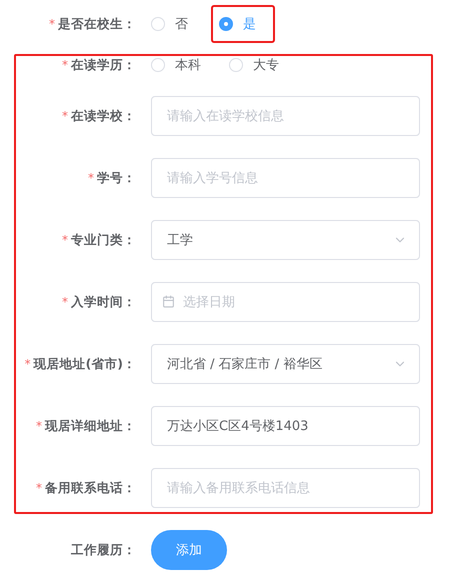  I want to click on field-label: 在读学历：, so click(103, 65).